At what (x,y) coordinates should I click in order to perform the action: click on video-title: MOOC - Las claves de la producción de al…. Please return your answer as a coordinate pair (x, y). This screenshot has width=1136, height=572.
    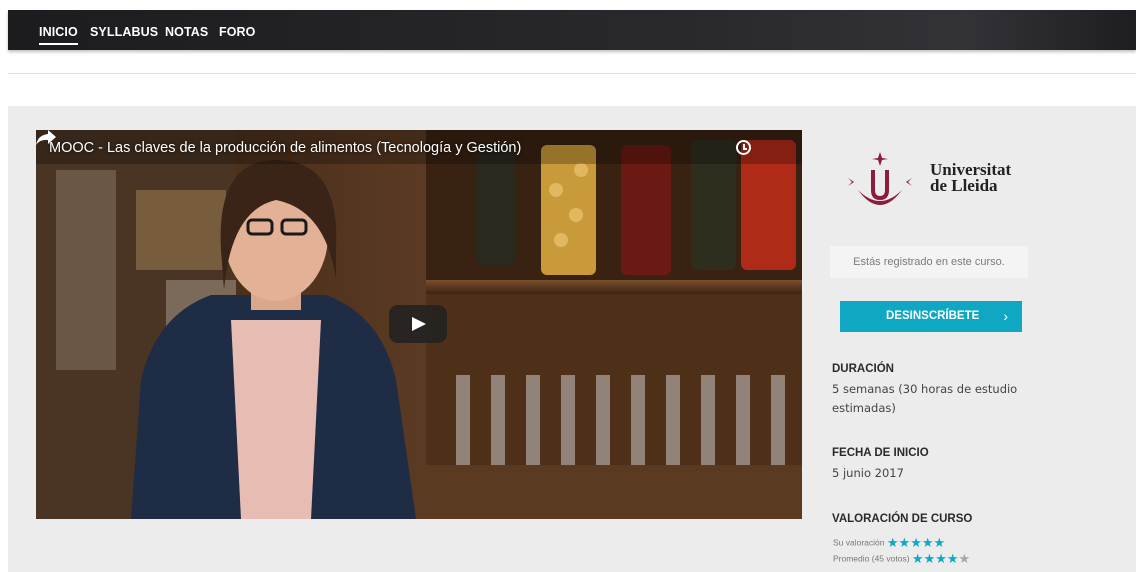
    Looking at the image, I should click on (285, 148).